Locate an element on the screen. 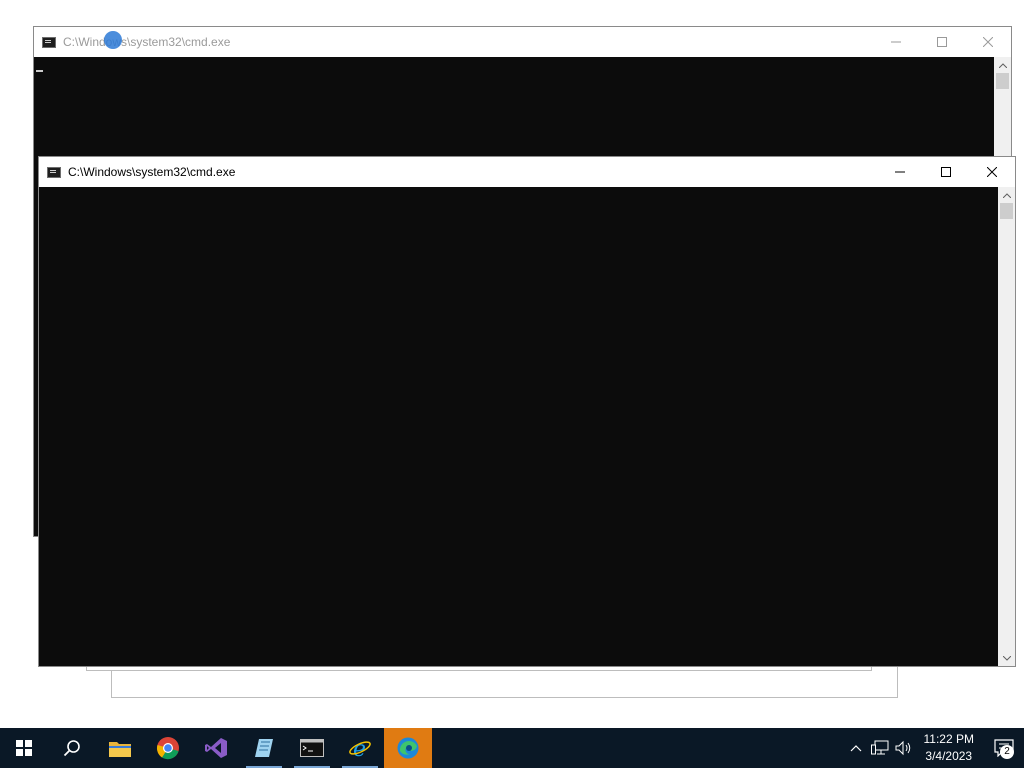 The height and width of the screenshot is (768, 1024). network-button is located at coordinates (880, 748).